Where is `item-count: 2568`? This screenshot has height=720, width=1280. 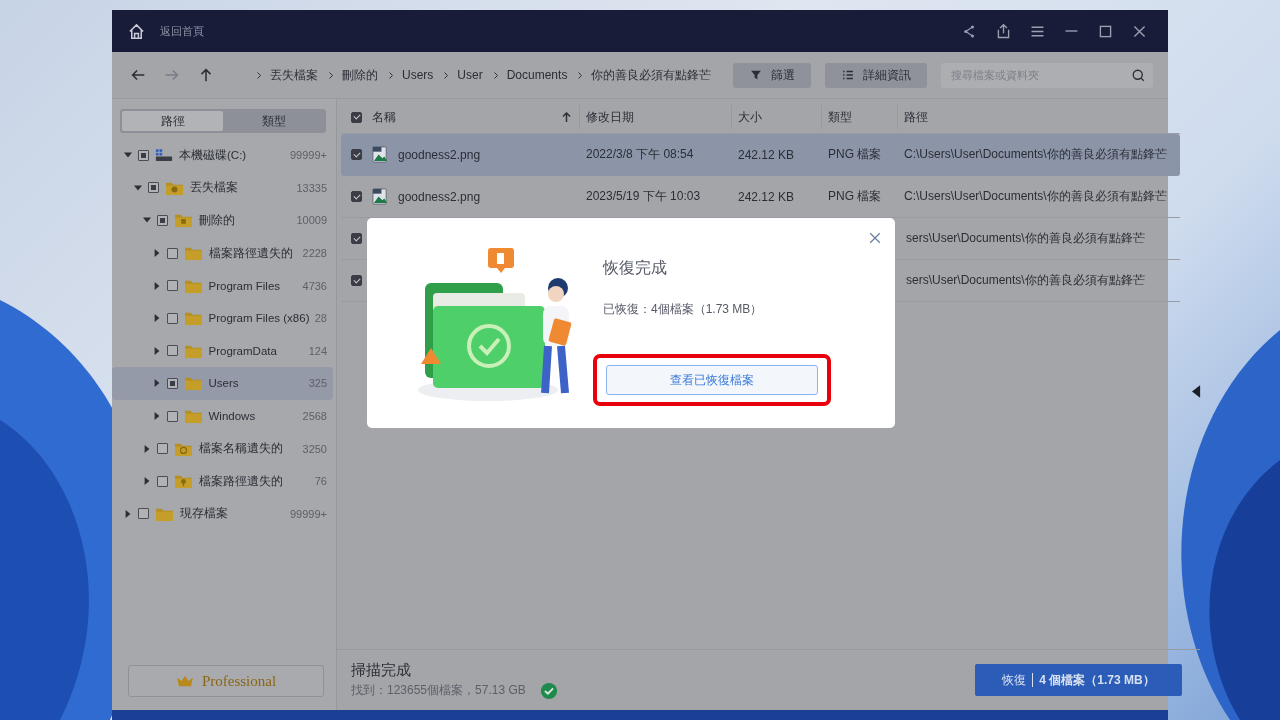
item-count: 2568 is located at coordinates (314, 416).